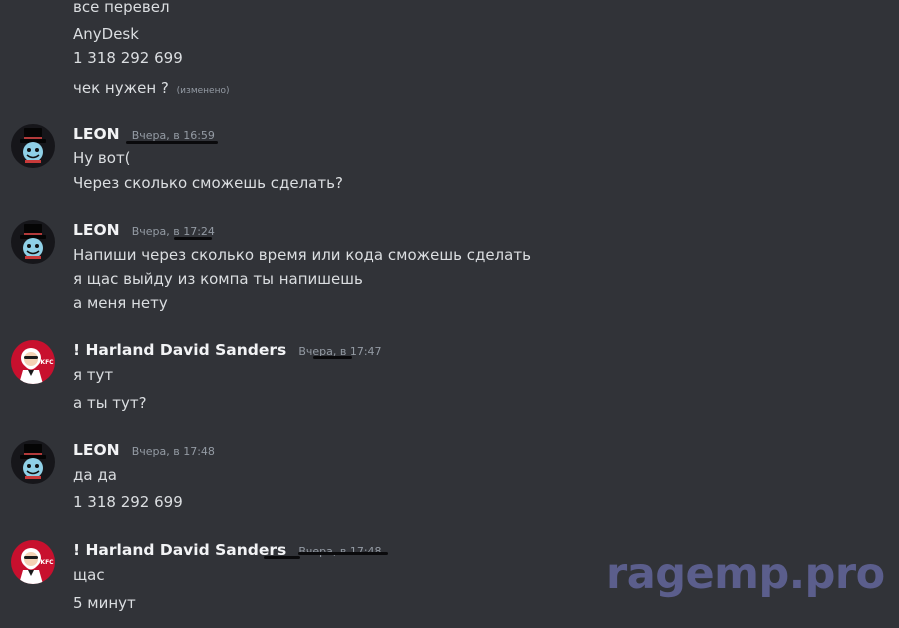  What do you see at coordinates (120, 303) in the screenshot?
I see `message-line: а меня нету` at bounding box center [120, 303].